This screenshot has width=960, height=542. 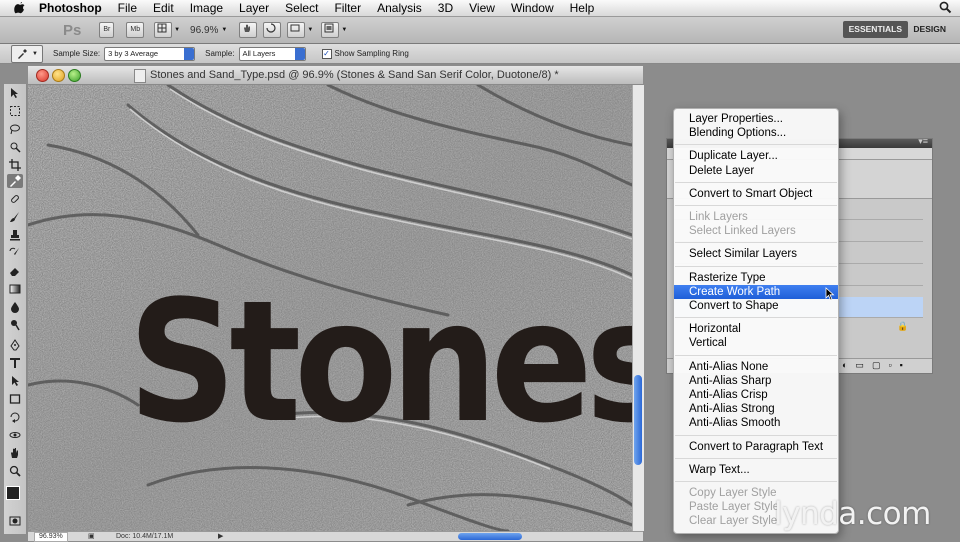 What do you see at coordinates (15, 307) in the screenshot?
I see `blur-tool-icon` at bounding box center [15, 307].